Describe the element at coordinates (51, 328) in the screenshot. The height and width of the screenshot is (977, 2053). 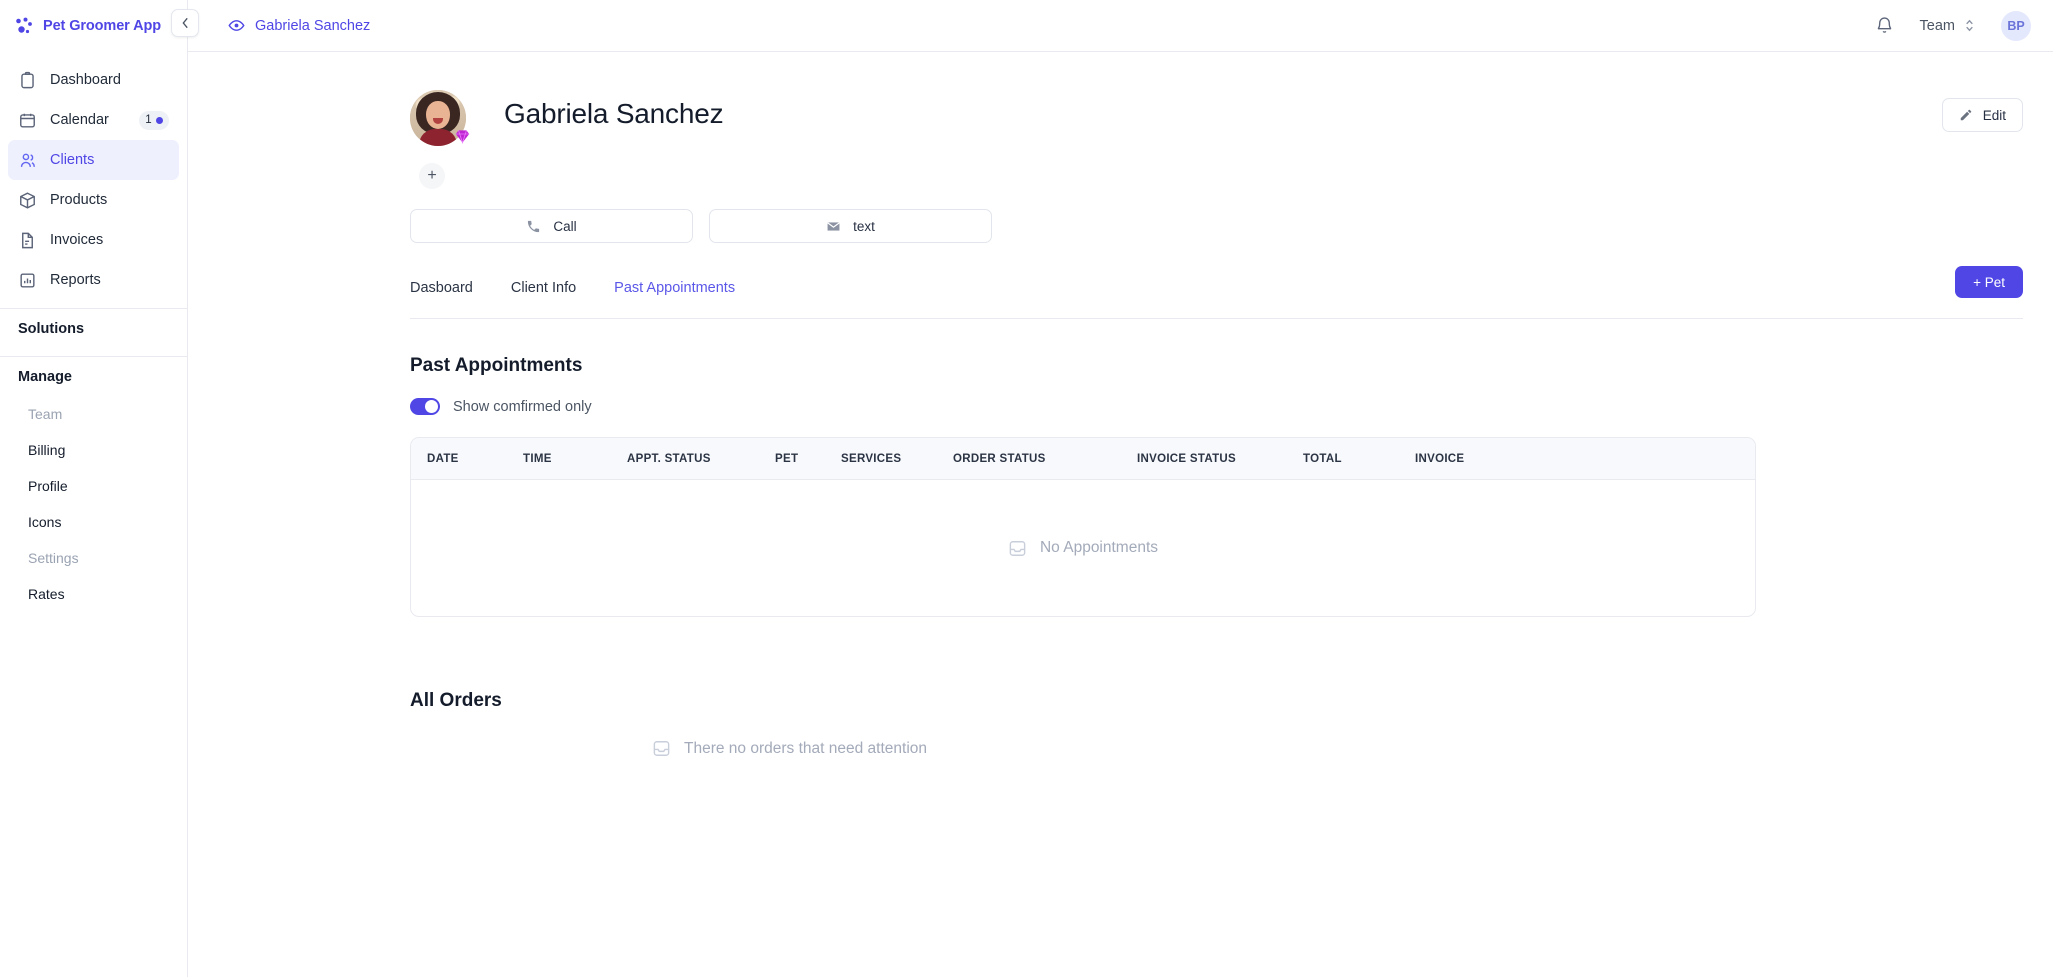
I see `sidebar-section-solutions: Solutions` at that location.